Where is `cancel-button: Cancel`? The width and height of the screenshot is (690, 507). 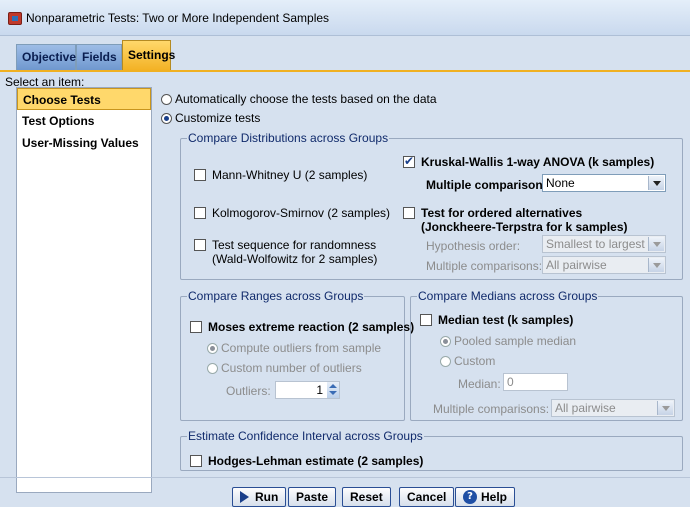 cancel-button: Cancel is located at coordinates (427, 497).